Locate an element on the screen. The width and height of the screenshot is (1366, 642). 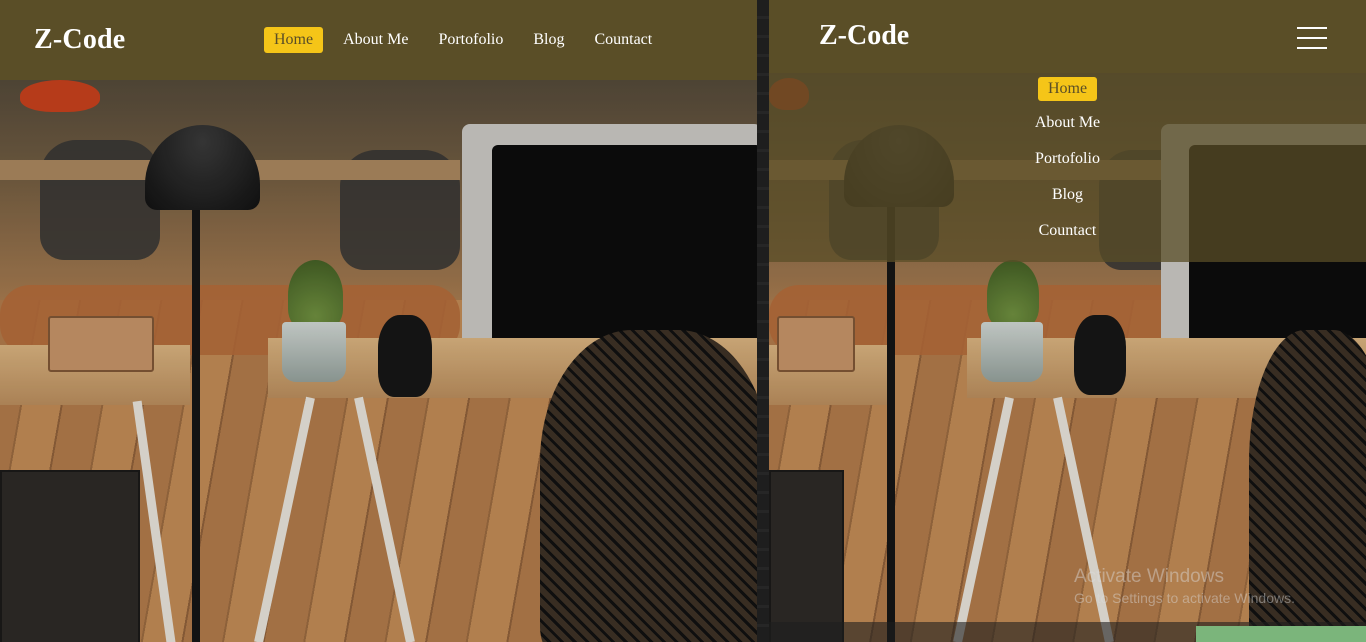
nav-menu: Home About Me Portofolio Blog Countact is located at coordinates (468, 40).